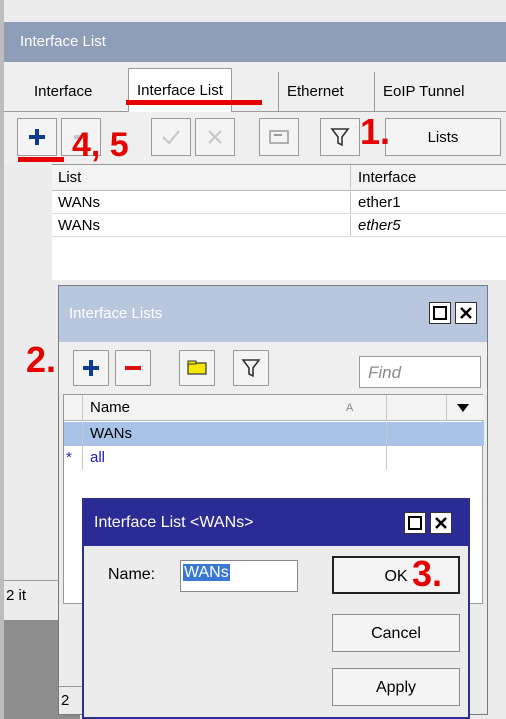 The image size is (506, 719). What do you see at coordinates (41, 359) in the screenshot?
I see `annotation-step-2: 2.` at bounding box center [41, 359].